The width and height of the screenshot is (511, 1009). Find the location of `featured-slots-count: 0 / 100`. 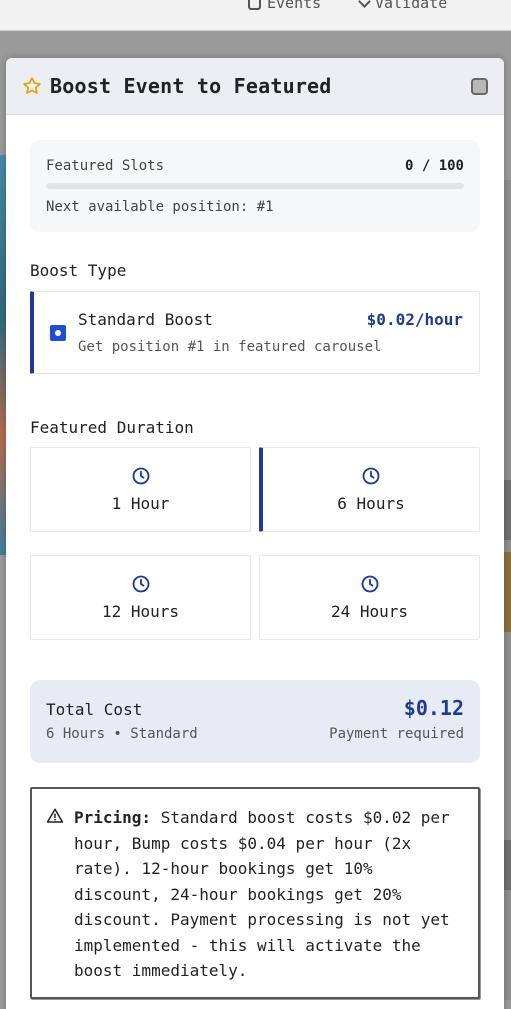

featured-slots-count: 0 / 100 is located at coordinates (434, 166).